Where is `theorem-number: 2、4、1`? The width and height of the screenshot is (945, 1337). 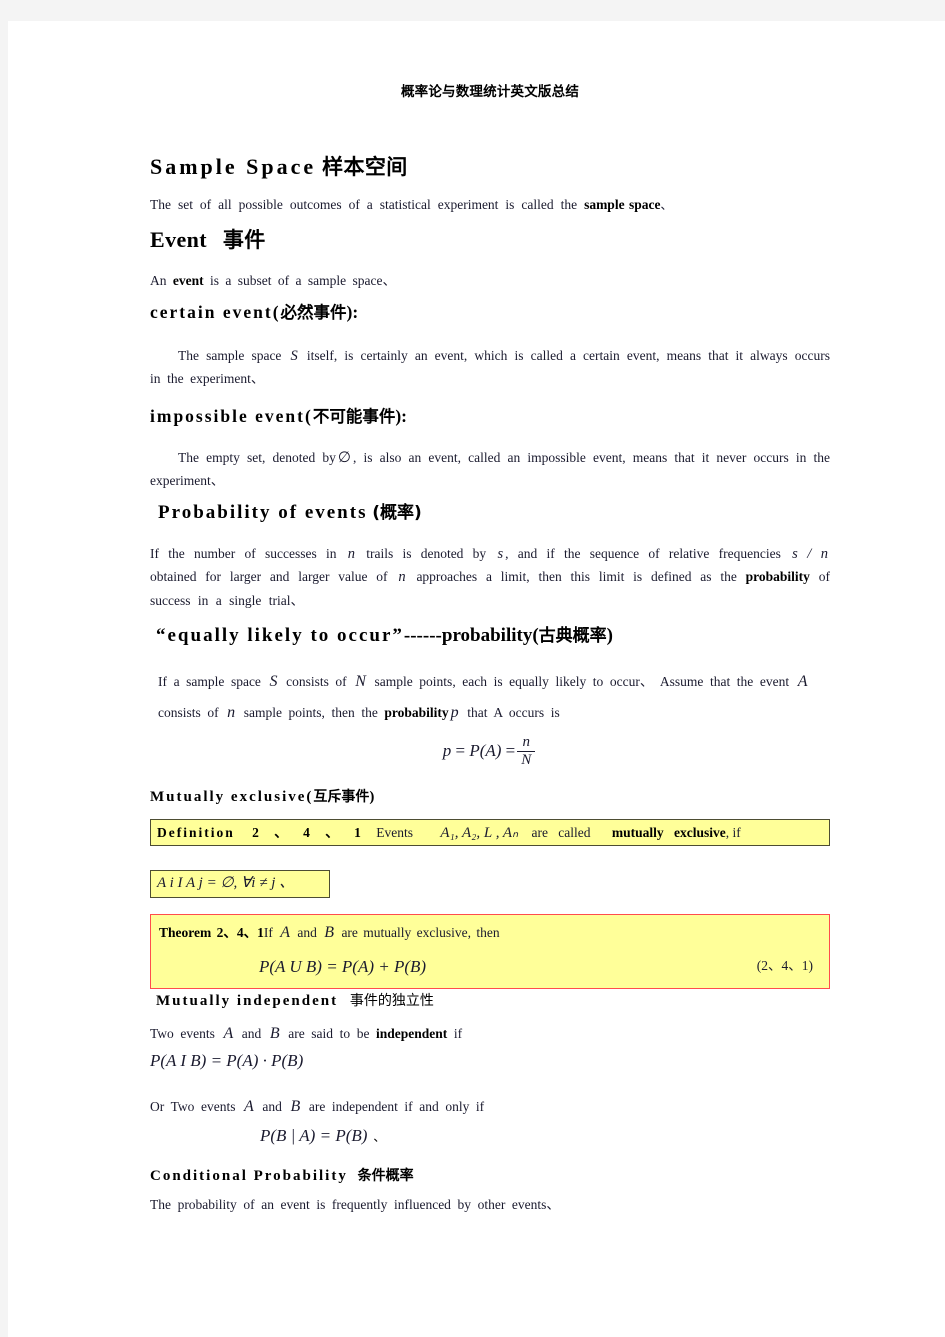
theorem-number: 2、4、1 is located at coordinates (240, 932).